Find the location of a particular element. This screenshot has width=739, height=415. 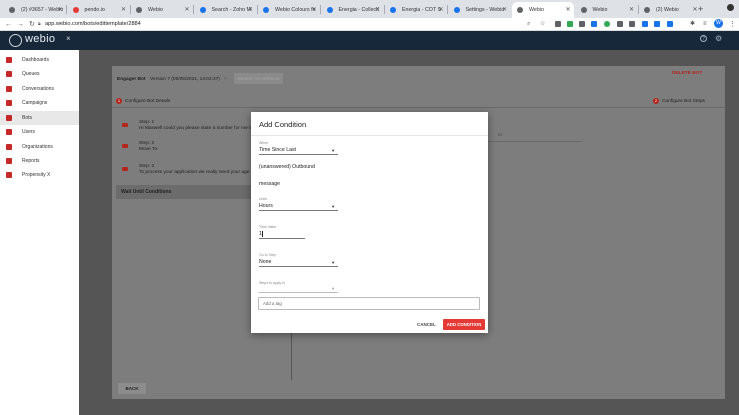

profile-avatar: W is located at coordinates (718, 23).